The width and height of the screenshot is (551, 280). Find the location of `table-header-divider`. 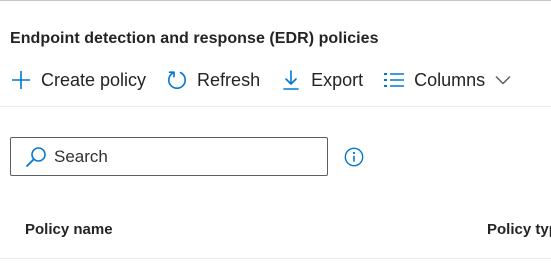

table-header-divider is located at coordinates (275, 258).